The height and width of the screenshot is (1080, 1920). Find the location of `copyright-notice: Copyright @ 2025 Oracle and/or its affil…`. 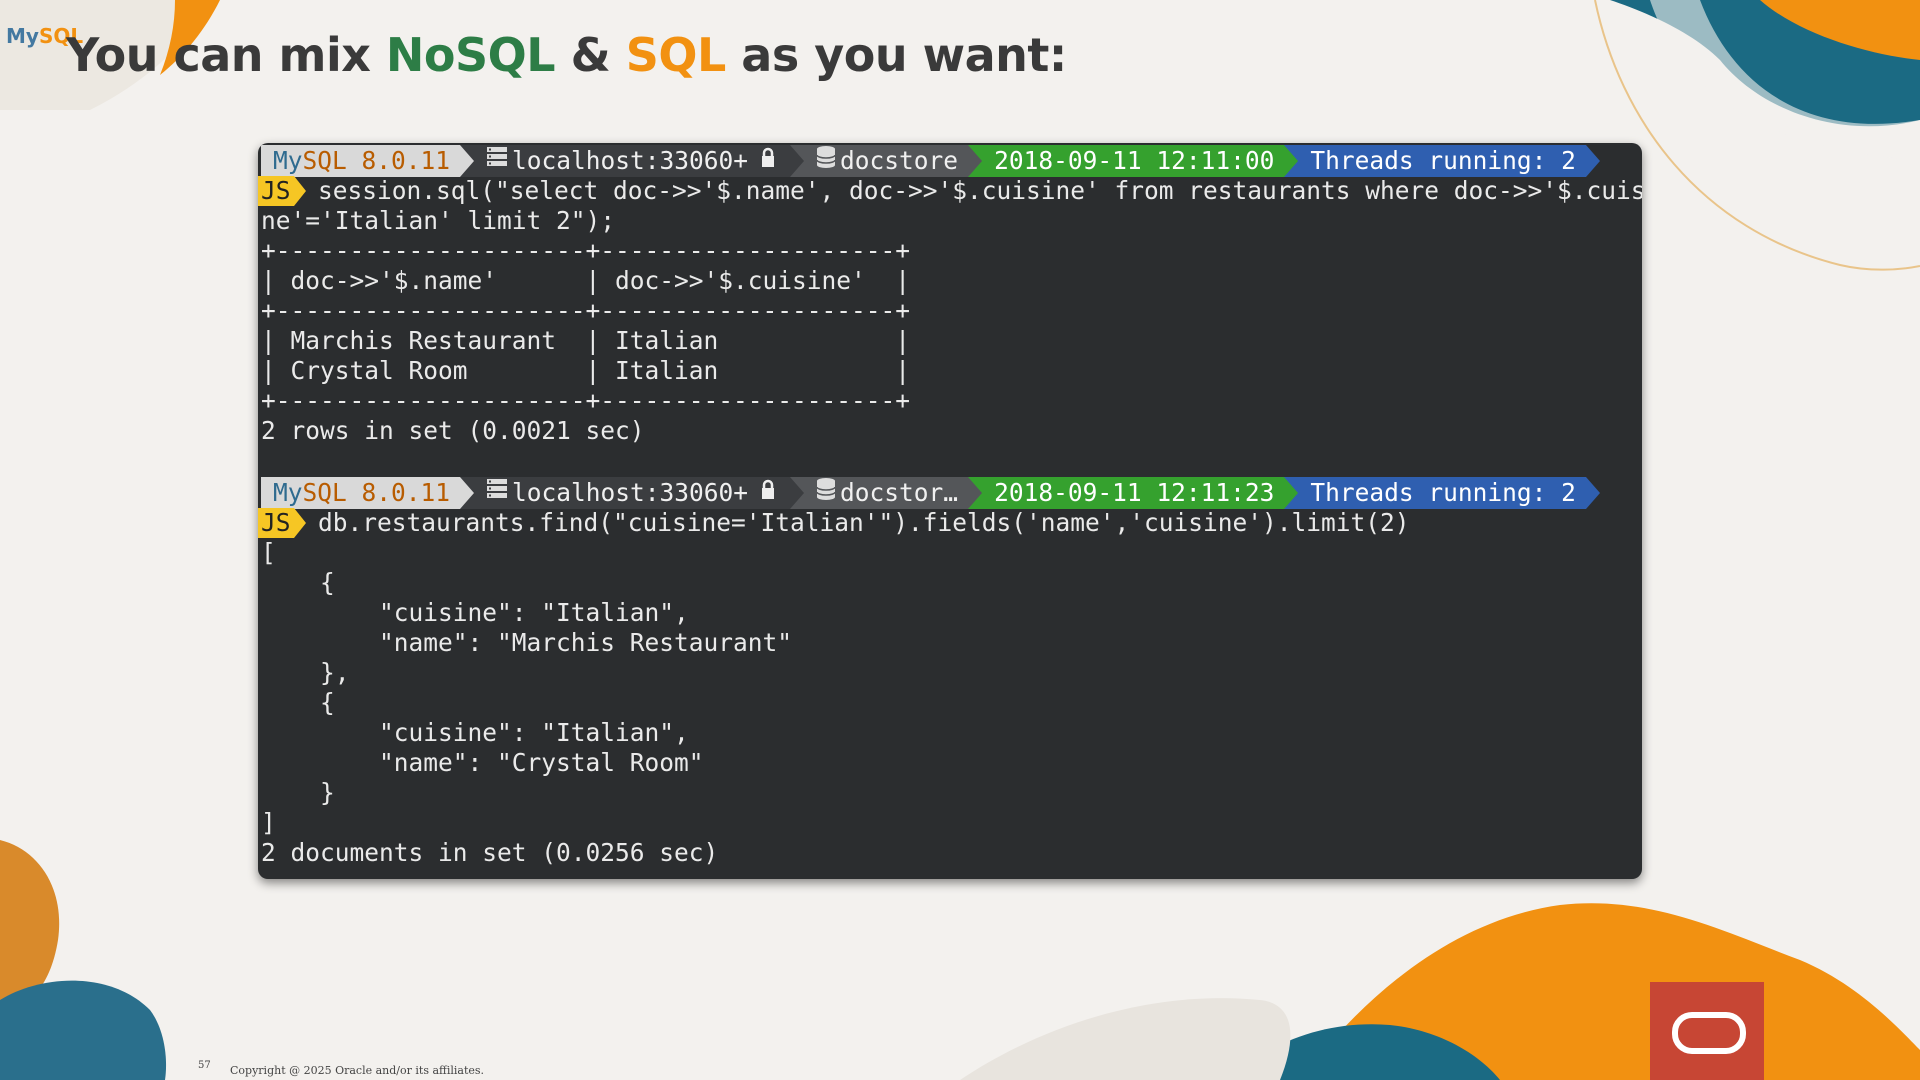

copyright-notice: Copyright @ 2025 Oracle and/or its affil… is located at coordinates (357, 1070).